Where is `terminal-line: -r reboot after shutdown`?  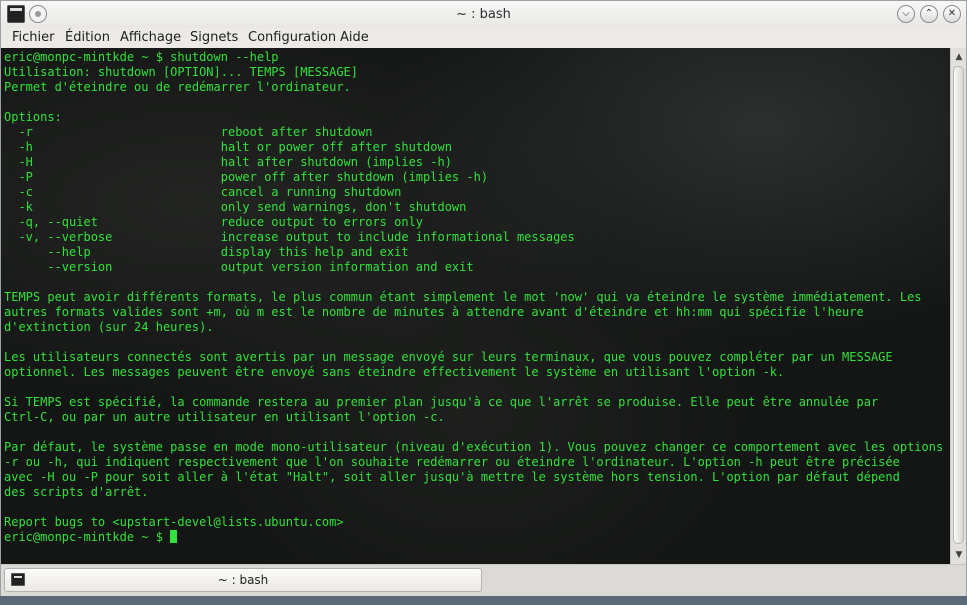
terminal-line: -r reboot after shutdown is located at coordinates (188, 132).